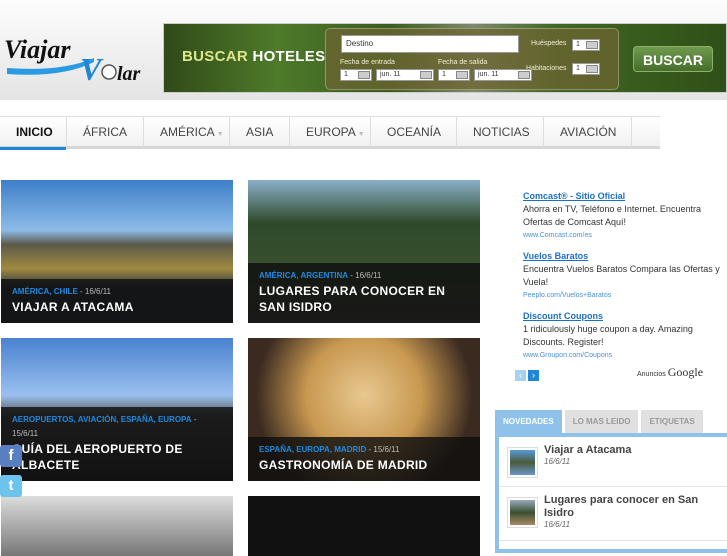 The width and height of the screenshot is (727, 556). I want to click on facebook-icon: f, so click(11, 456).